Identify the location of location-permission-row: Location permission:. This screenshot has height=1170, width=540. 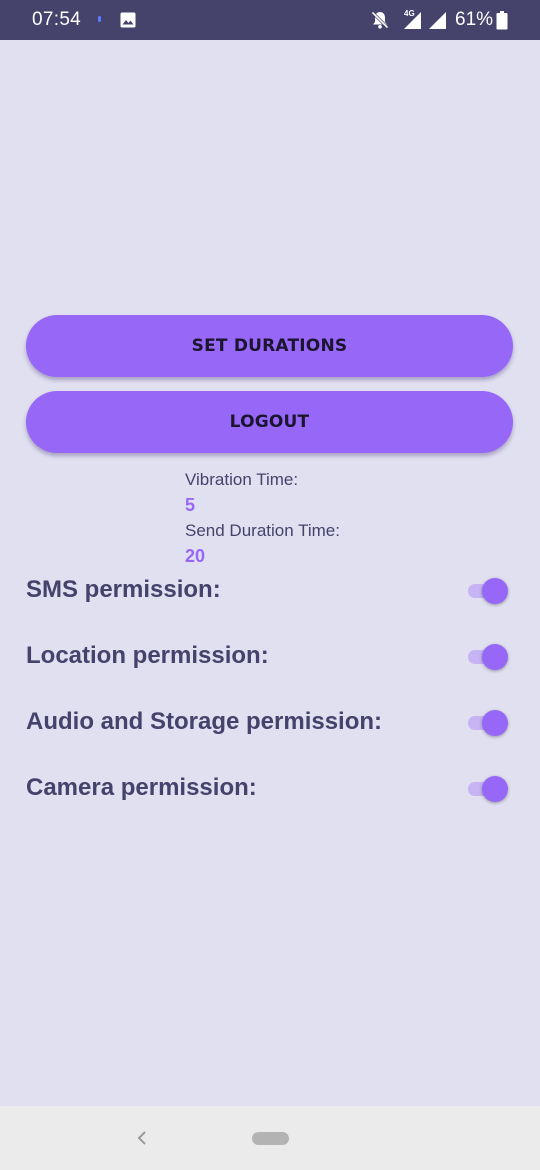
(270, 659).